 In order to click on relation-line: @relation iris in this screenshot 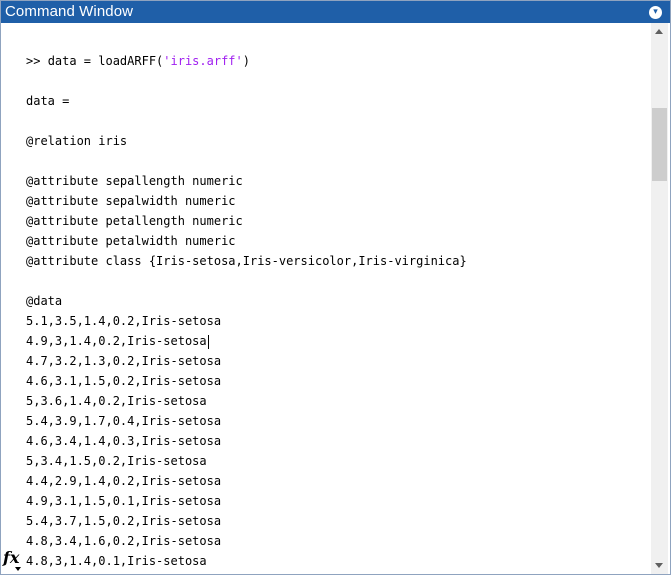, I will do `click(77, 141)`.